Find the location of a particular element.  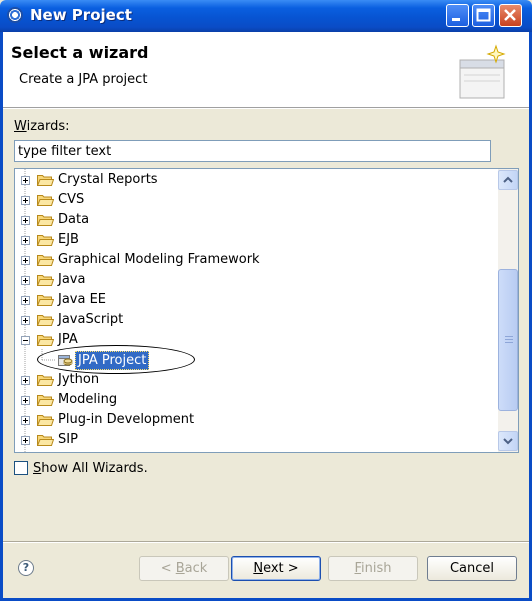

cancel-button: Cancel is located at coordinates (472, 568).